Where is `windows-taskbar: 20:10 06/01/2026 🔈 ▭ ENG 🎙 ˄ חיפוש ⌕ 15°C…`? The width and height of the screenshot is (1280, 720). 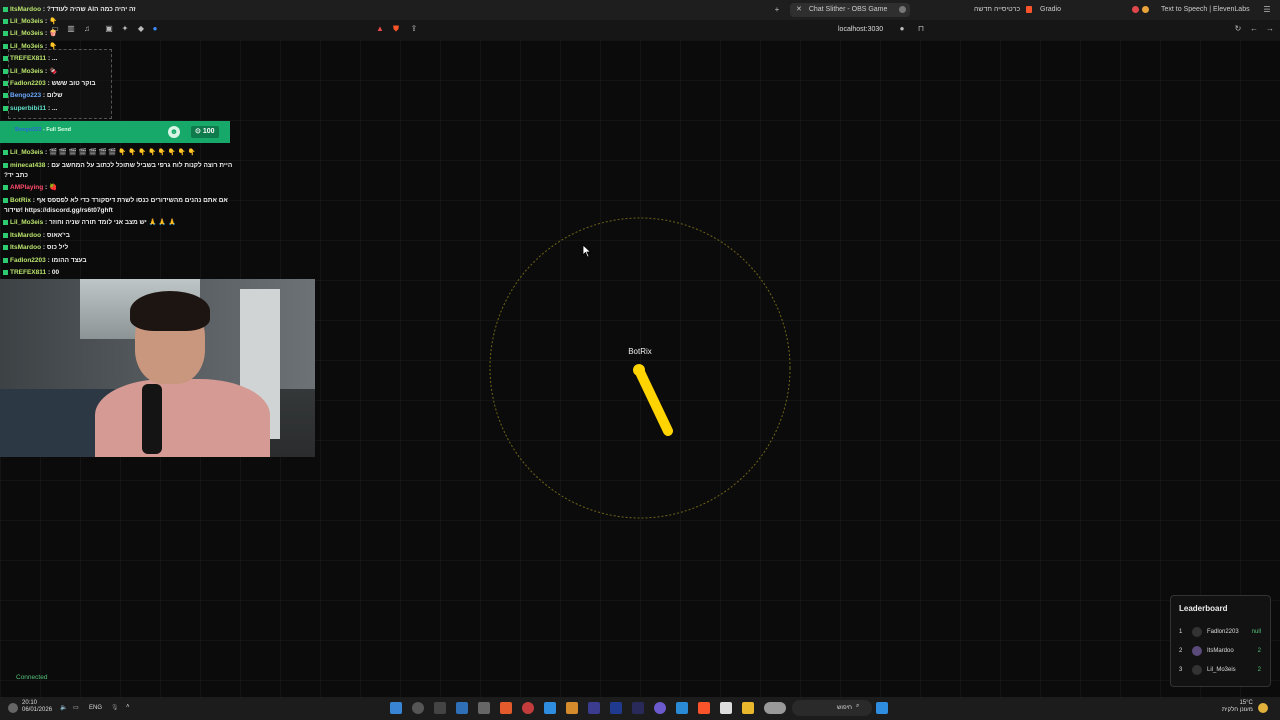
windows-taskbar: 20:10 06/01/2026 🔈 ▭ ENG 🎙 ˄ חיפוש ⌕ 15°C… is located at coordinates (640, 708).